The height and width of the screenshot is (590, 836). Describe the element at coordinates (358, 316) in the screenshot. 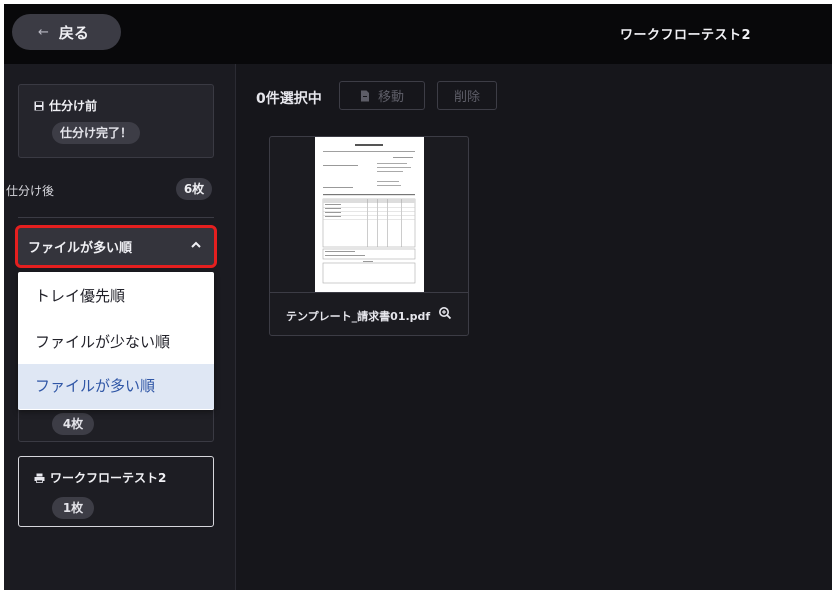

I see `file-name: テンプレート_請求書01.pdf` at that location.